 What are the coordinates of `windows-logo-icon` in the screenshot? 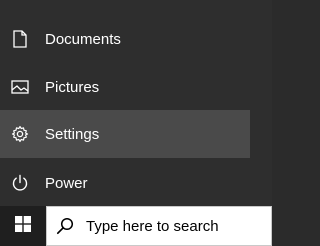 It's located at (23, 226).